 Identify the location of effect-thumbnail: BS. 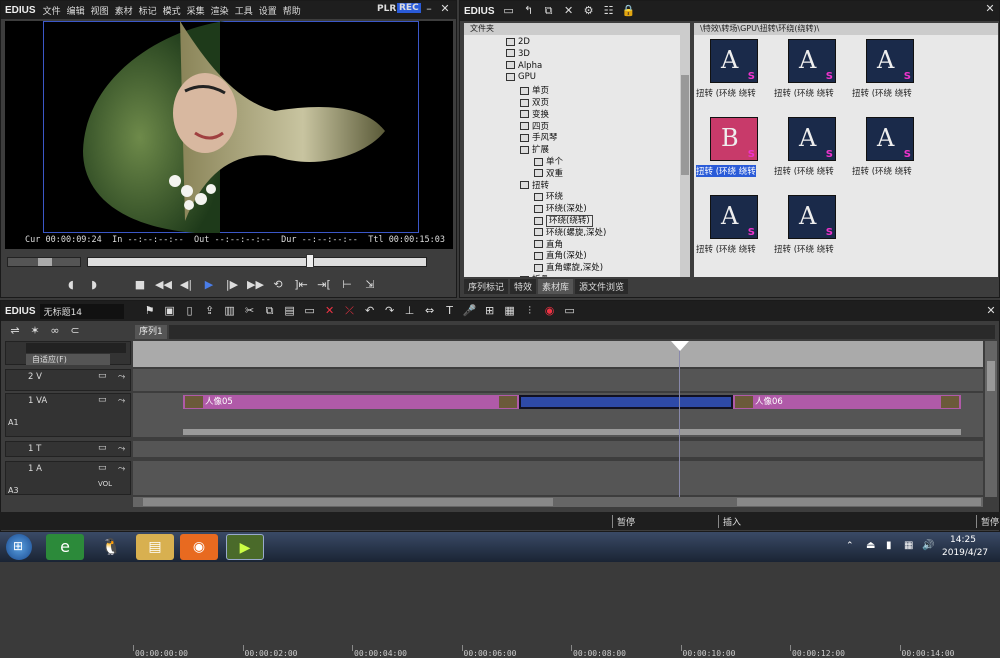
(734, 139).